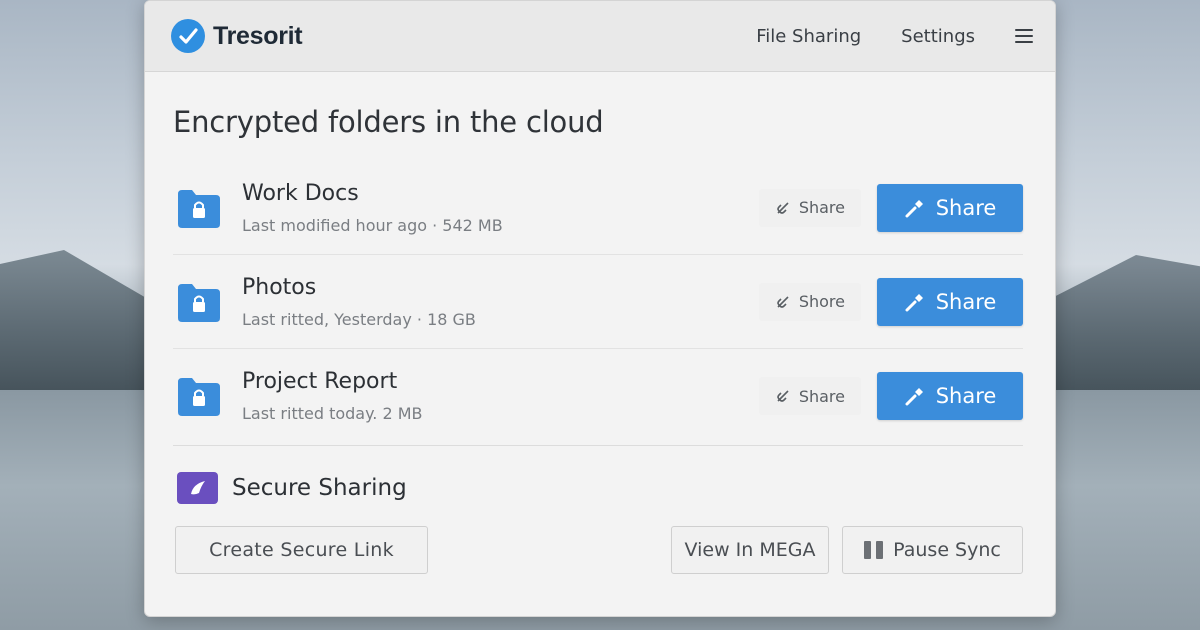  What do you see at coordinates (821, 301) in the screenshot?
I see `share-link-label: Shore` at bounding box center [821, 301].